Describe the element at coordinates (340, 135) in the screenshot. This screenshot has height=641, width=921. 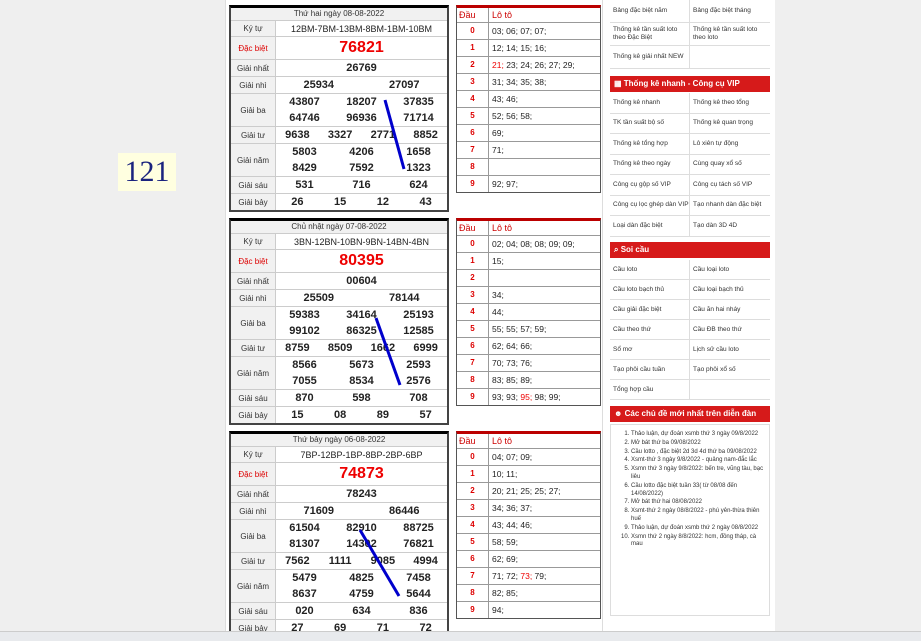
I see `prize-number: 3327` at that location.